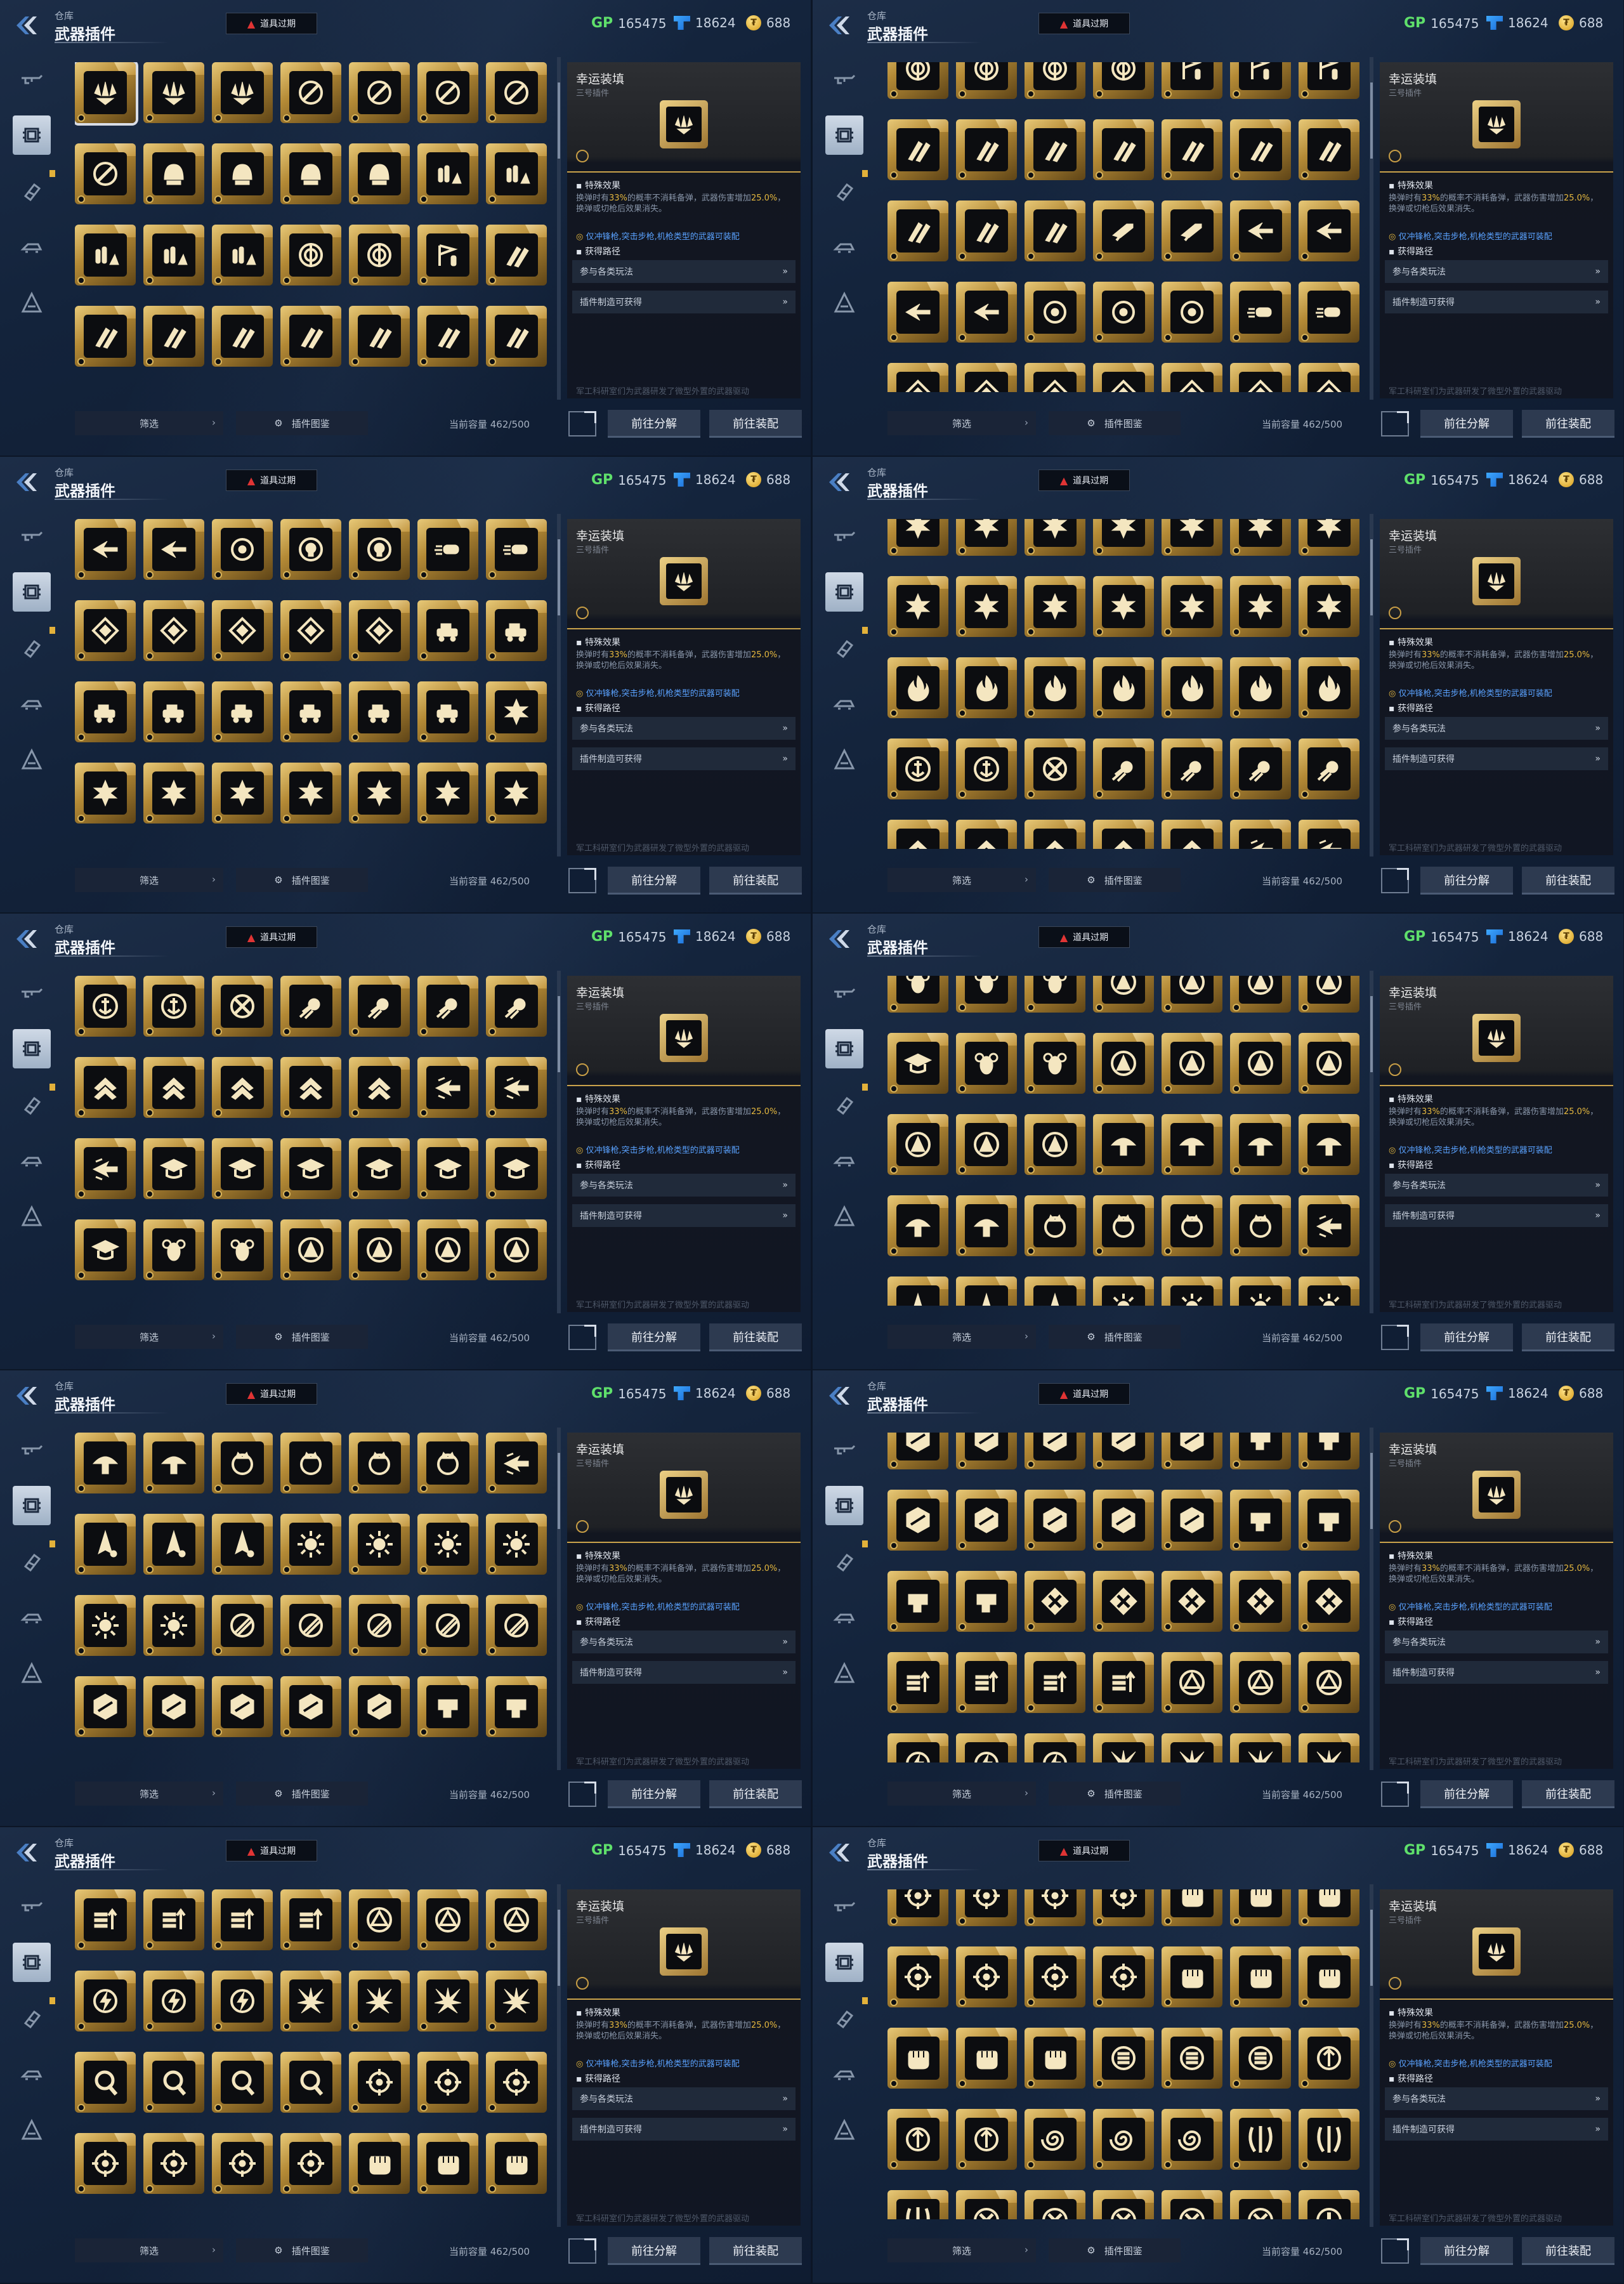 The width and height of the screenshot is (1624, 2284). What do you see at coordinates (844, 993) in the screenshot?
I see `nav-item-rifle` at bounding box center [844, 993].